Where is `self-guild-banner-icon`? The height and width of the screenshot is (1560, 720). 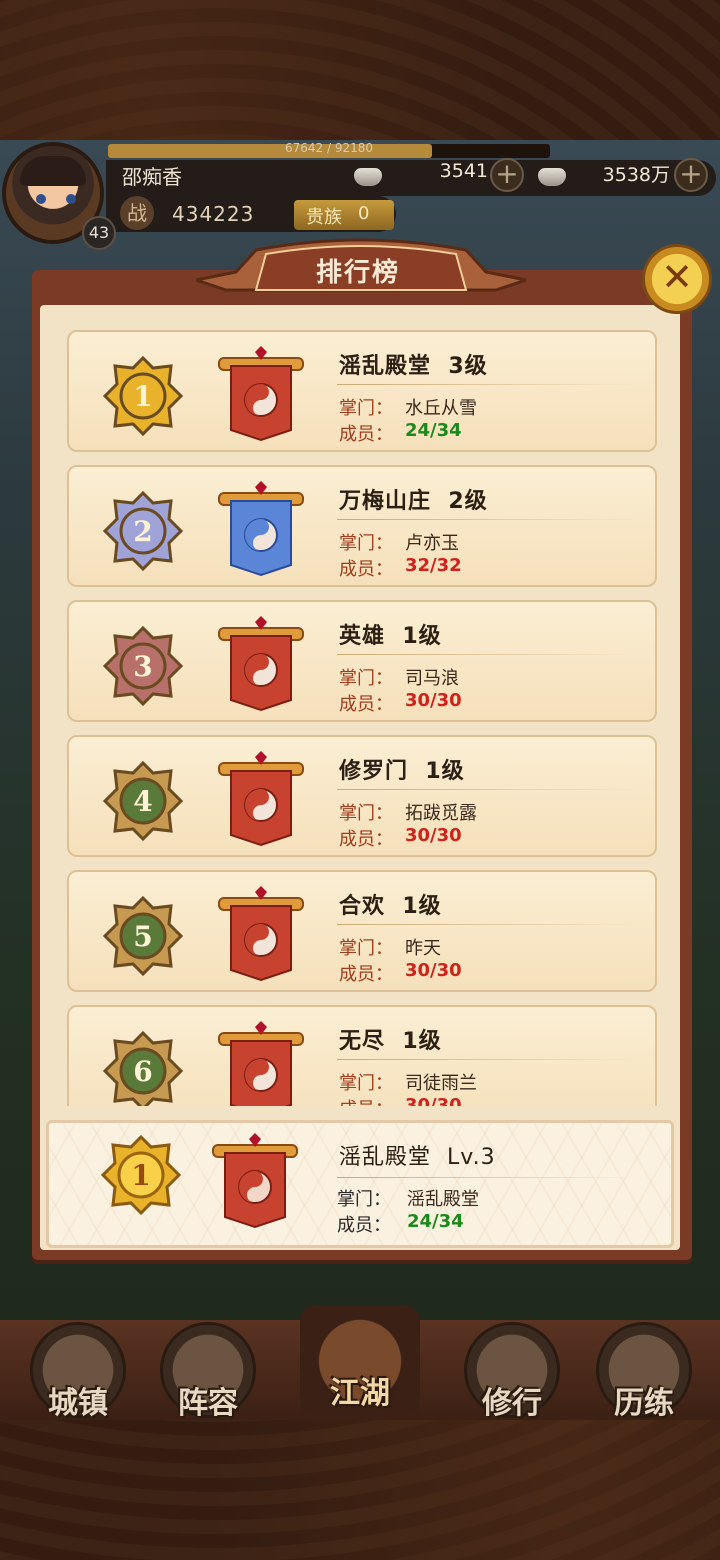 self-guild-banner-icon is located at coordinates (255, 1181).